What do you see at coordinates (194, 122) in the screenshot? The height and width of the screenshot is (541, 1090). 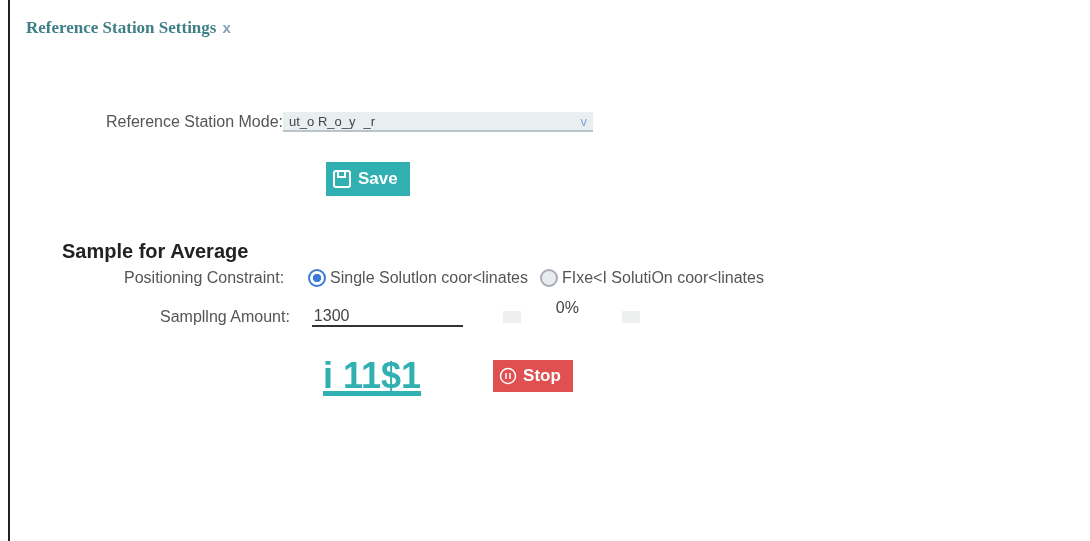 I see `mode-label: Reference Station Mode:` at bounding box center [194, 122].